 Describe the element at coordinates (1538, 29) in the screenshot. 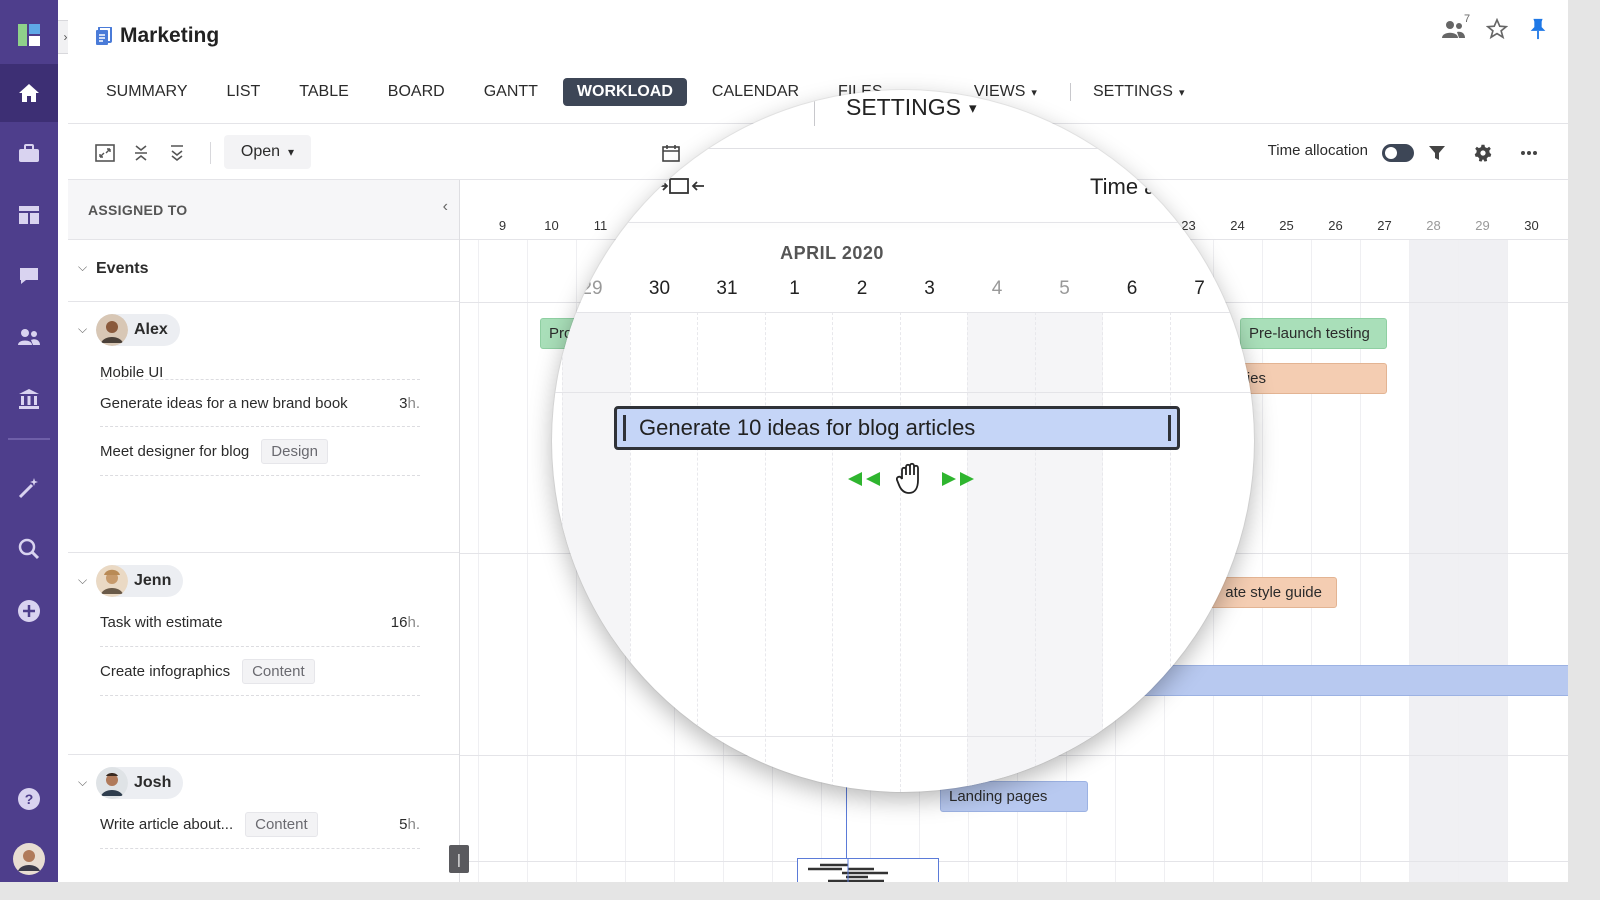

I see `pin-icon` at that location.